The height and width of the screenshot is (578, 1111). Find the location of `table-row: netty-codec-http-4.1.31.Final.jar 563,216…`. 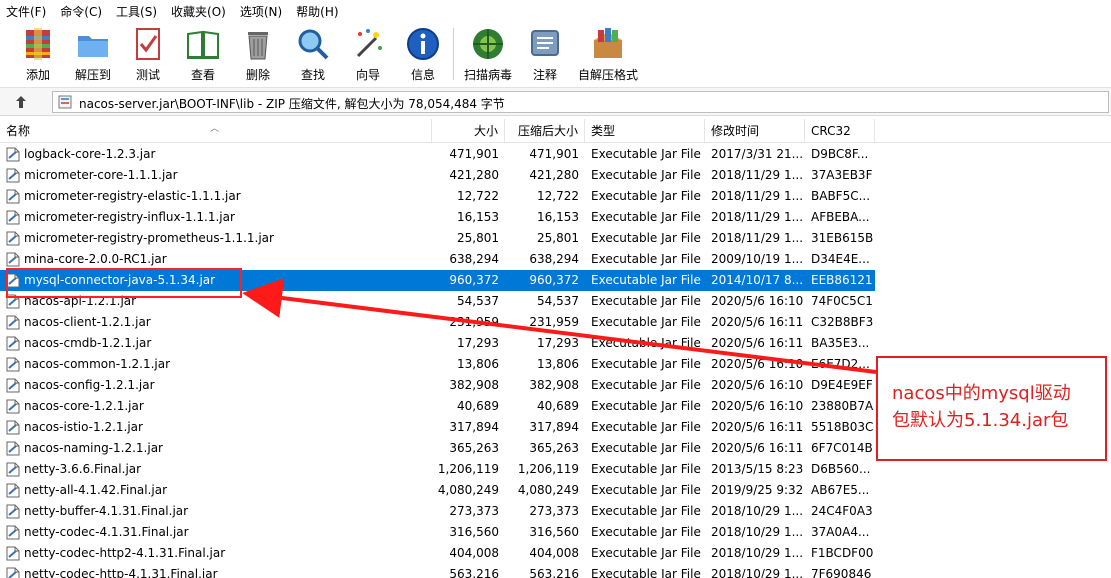

table-row: netty-codec-http-4.1.31.Final.jar 563,216… is located at coordinates (437, 571).